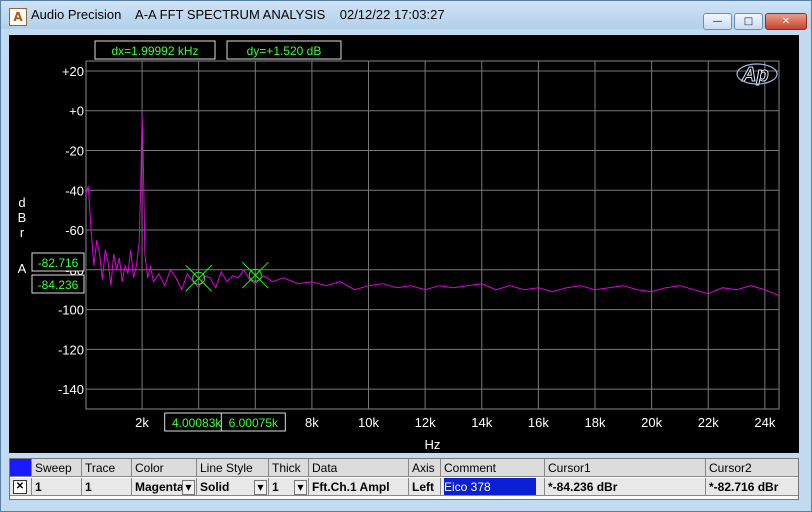 This screenshot has width=812, height=512. Describe the element at coordinates (74, 150) in the screenshot. I see `y-tick-label: -20` at that location.